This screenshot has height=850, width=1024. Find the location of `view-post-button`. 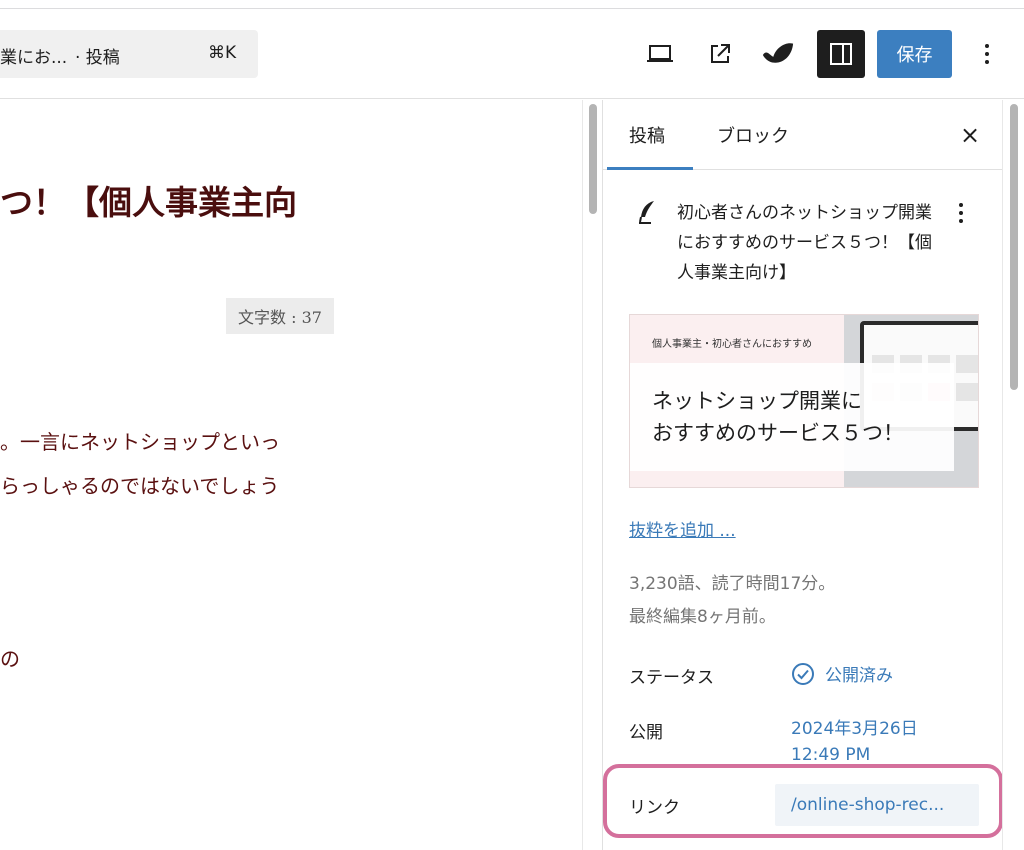

view-post-button is located at coordinates (720, 54).